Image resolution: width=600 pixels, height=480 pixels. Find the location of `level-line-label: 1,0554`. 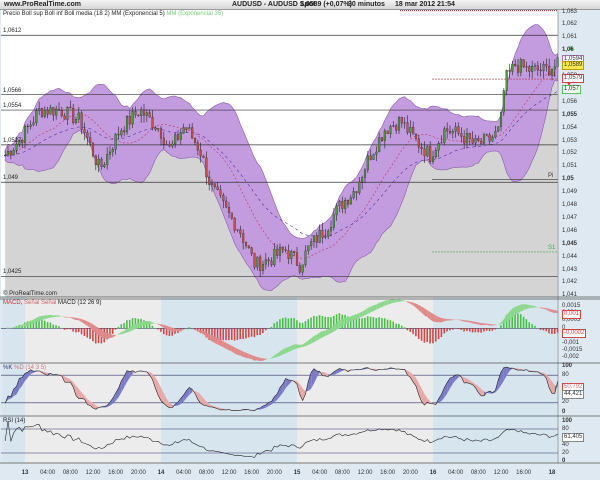

level-line-label: 1,0554 is located at coordinates (12, 106).